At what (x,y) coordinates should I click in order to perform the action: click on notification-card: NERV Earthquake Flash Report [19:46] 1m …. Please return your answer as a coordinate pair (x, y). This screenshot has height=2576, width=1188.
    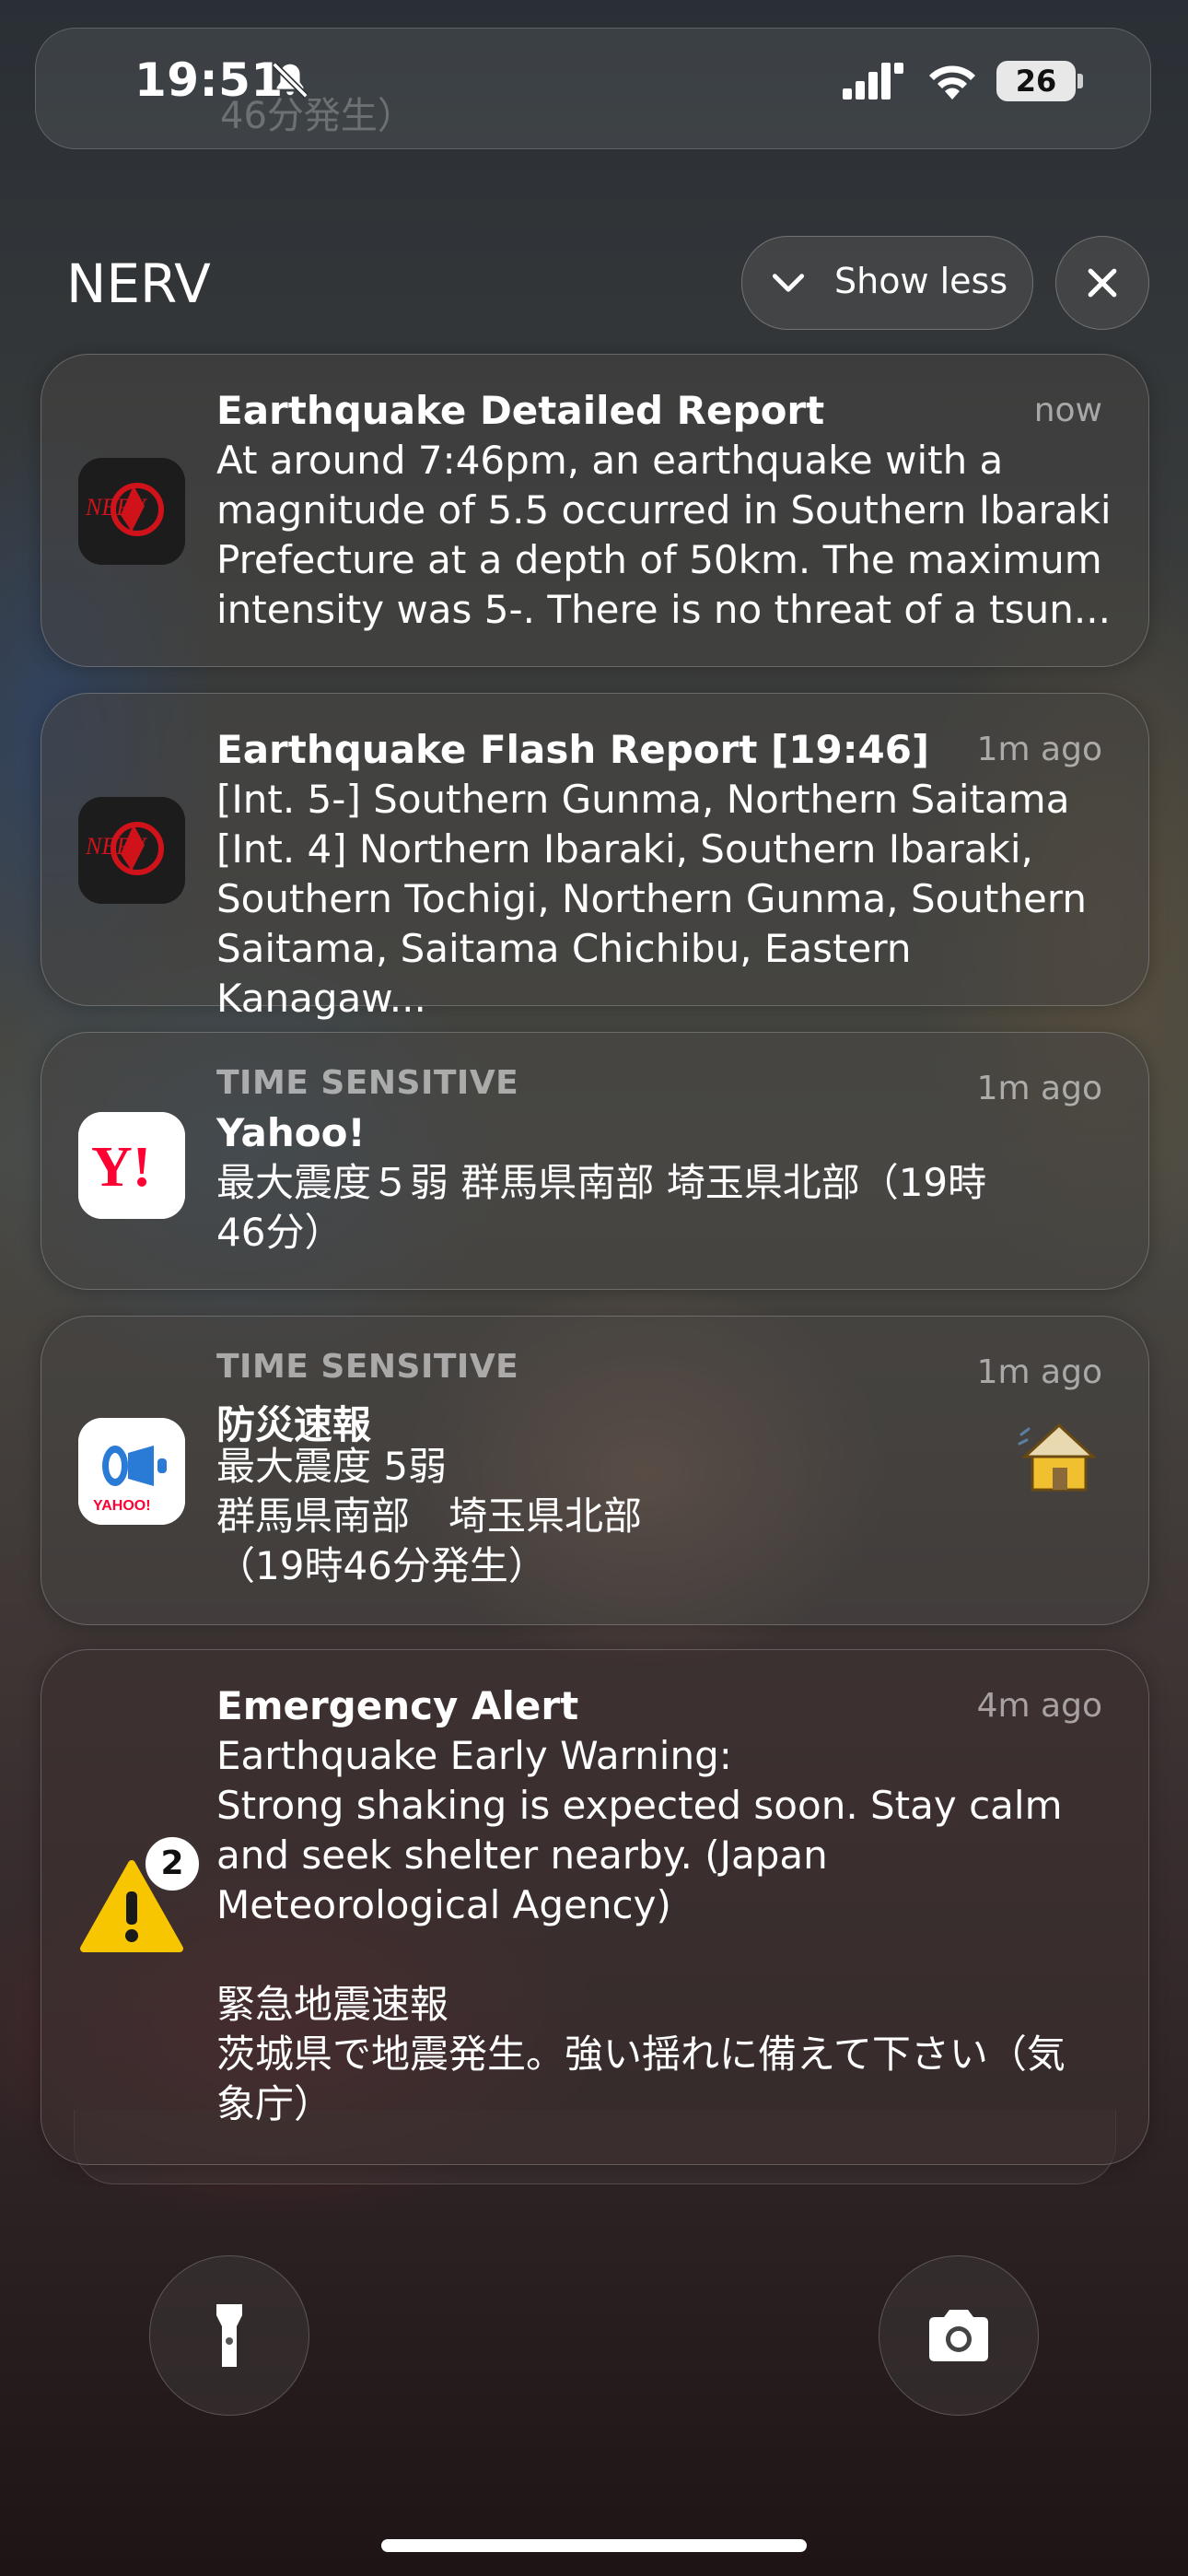
    Looking at the image, I should click on (595, 857).